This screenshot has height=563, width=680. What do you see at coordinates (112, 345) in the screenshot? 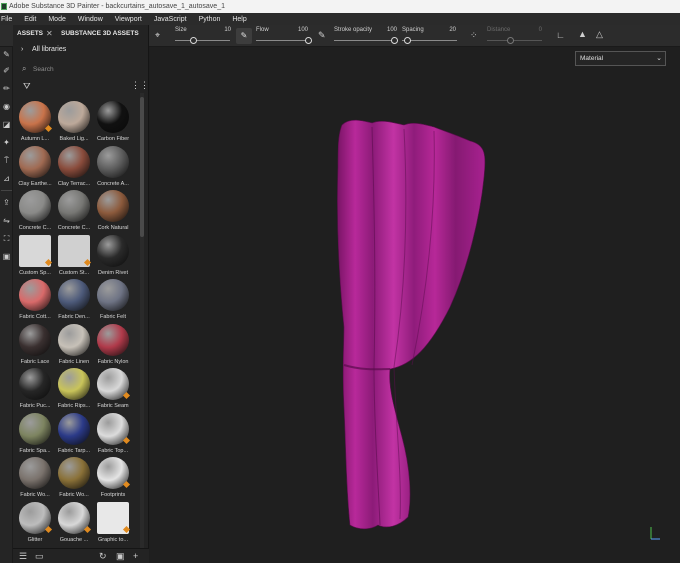
I see `asset-tile: Fabric Nylon` at bounding box center [112, 345].